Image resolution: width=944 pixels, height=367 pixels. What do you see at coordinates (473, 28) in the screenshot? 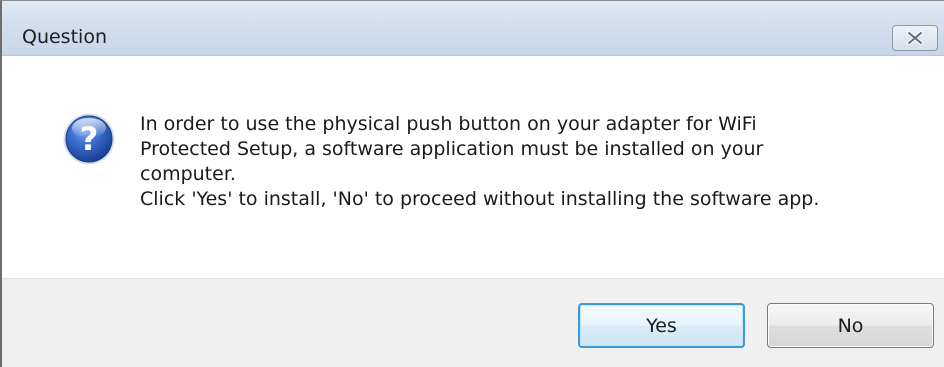
I see `title-bar: Question` at bounding box center [473, 28].